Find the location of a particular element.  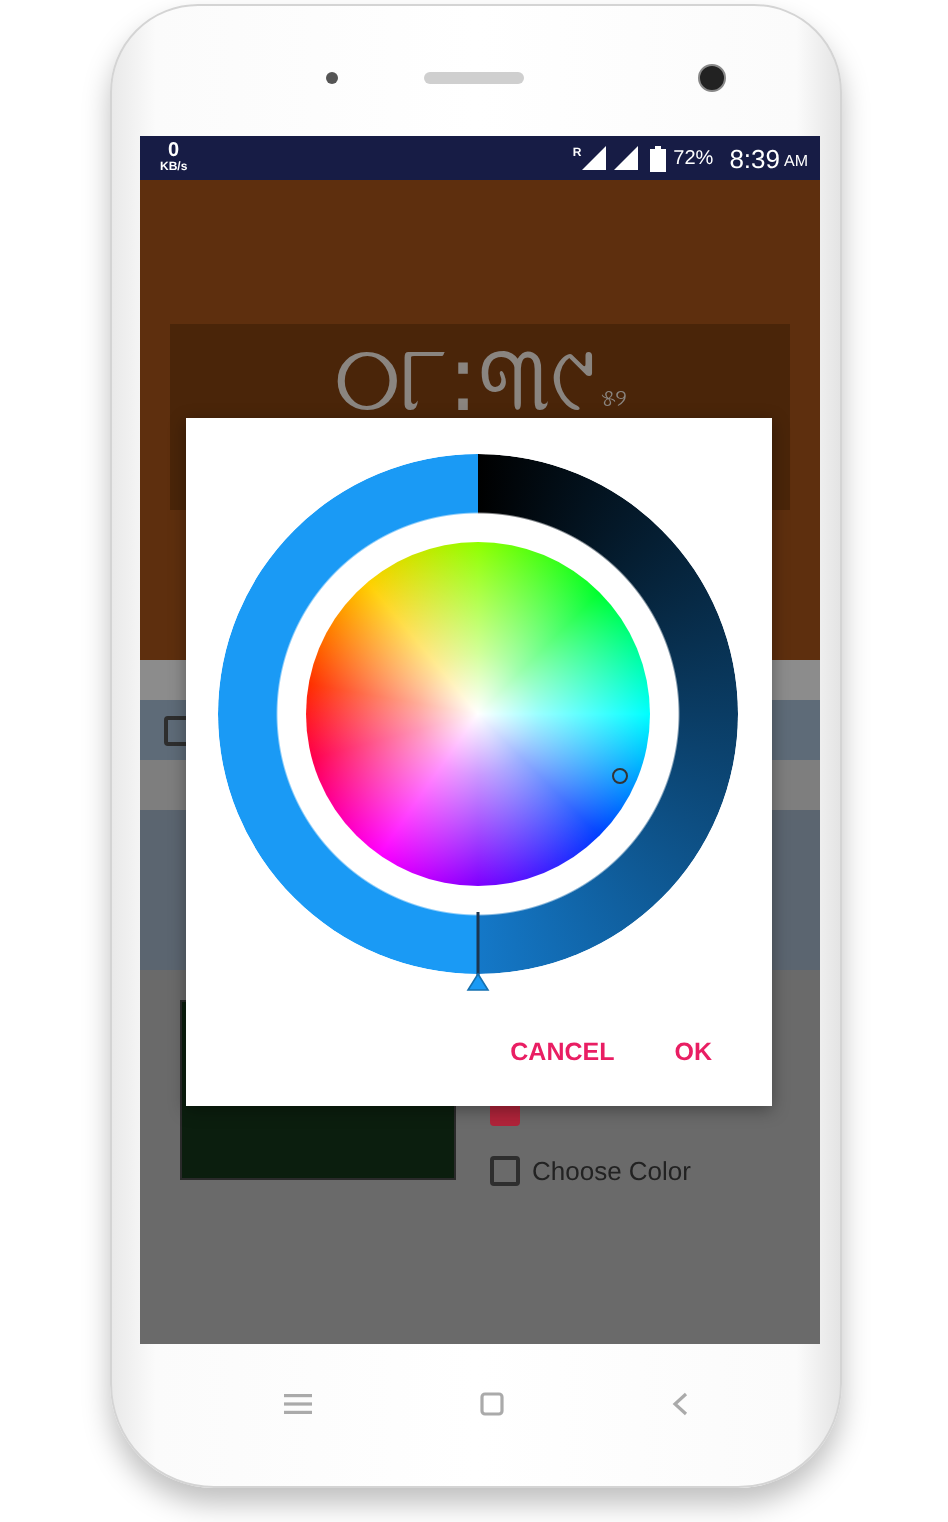

cancel-button: CANCEL is located at coordinates (562, 1052).